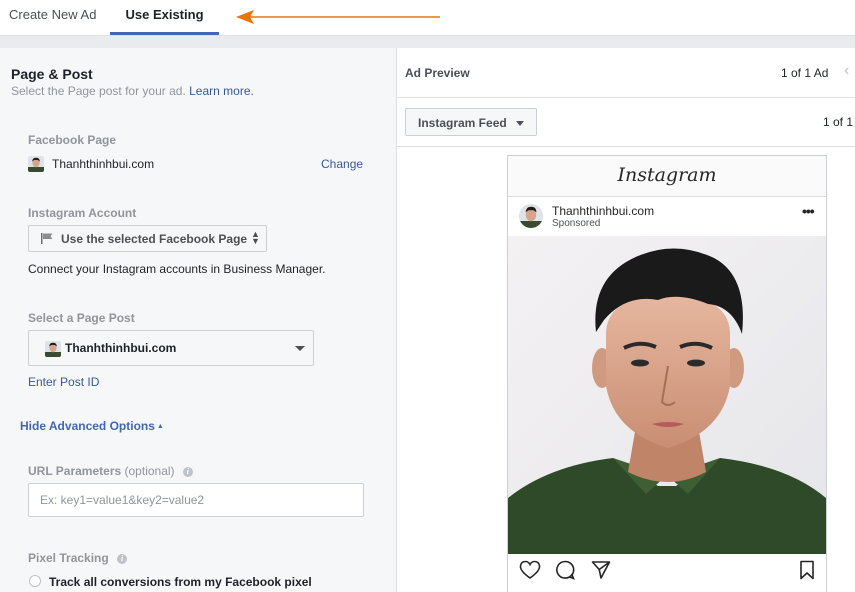  Describe the element at coordinates (164, 26) in the screenshot. I see `tab-use-existing-post: Use Existing Post` at that location.